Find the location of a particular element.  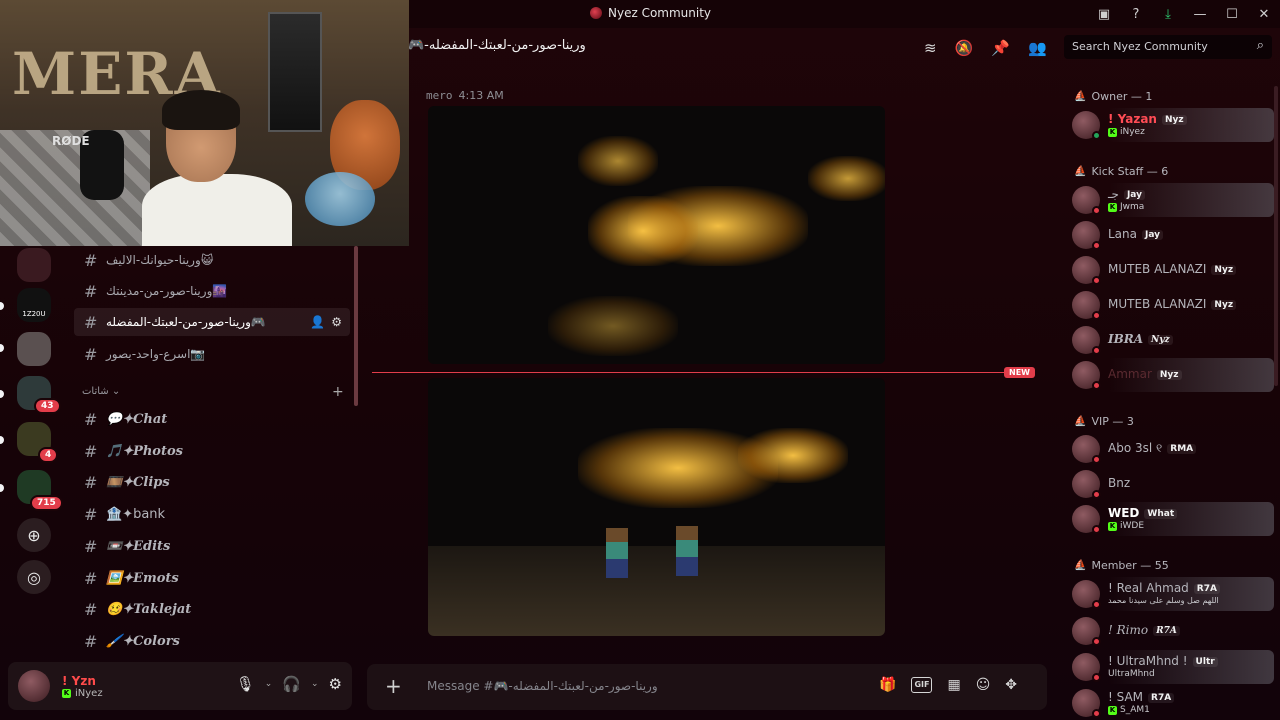

kick-icon: K is located at coordinates (1112, 132).